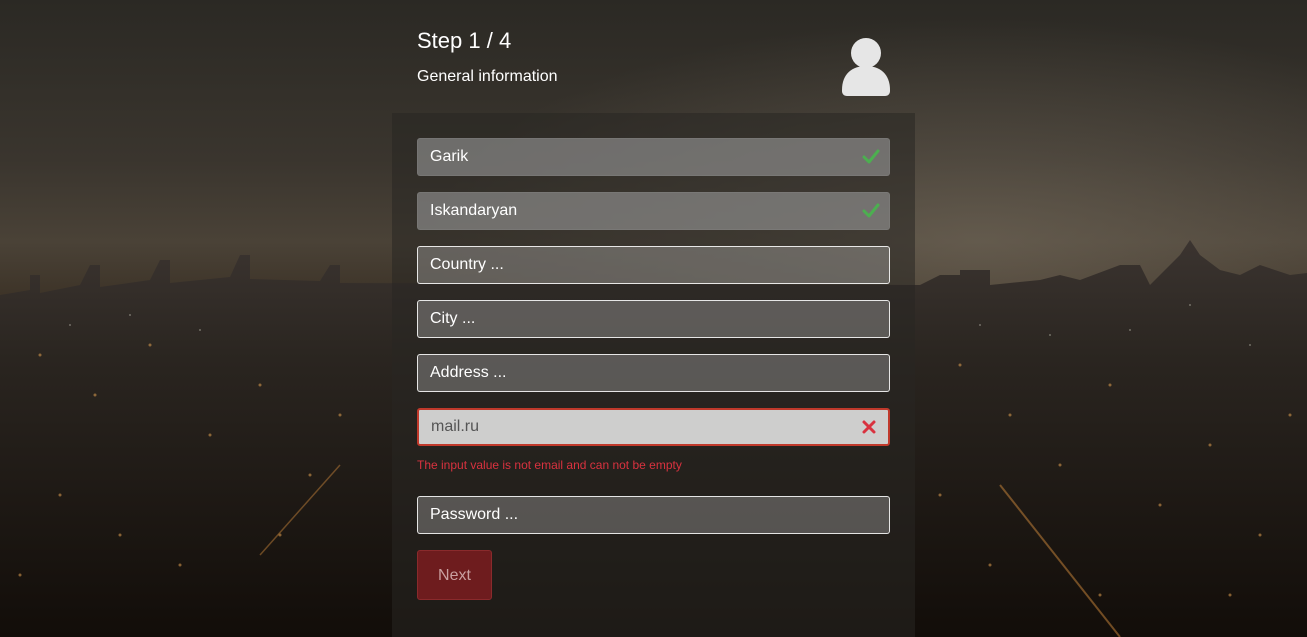 Image resolution: width=1307 pixels, height=637 pixels. What do you see at coordinates (653, 157) in the screenshot?
I see `first-name-field: Garik` at bounding box center [653, 157].